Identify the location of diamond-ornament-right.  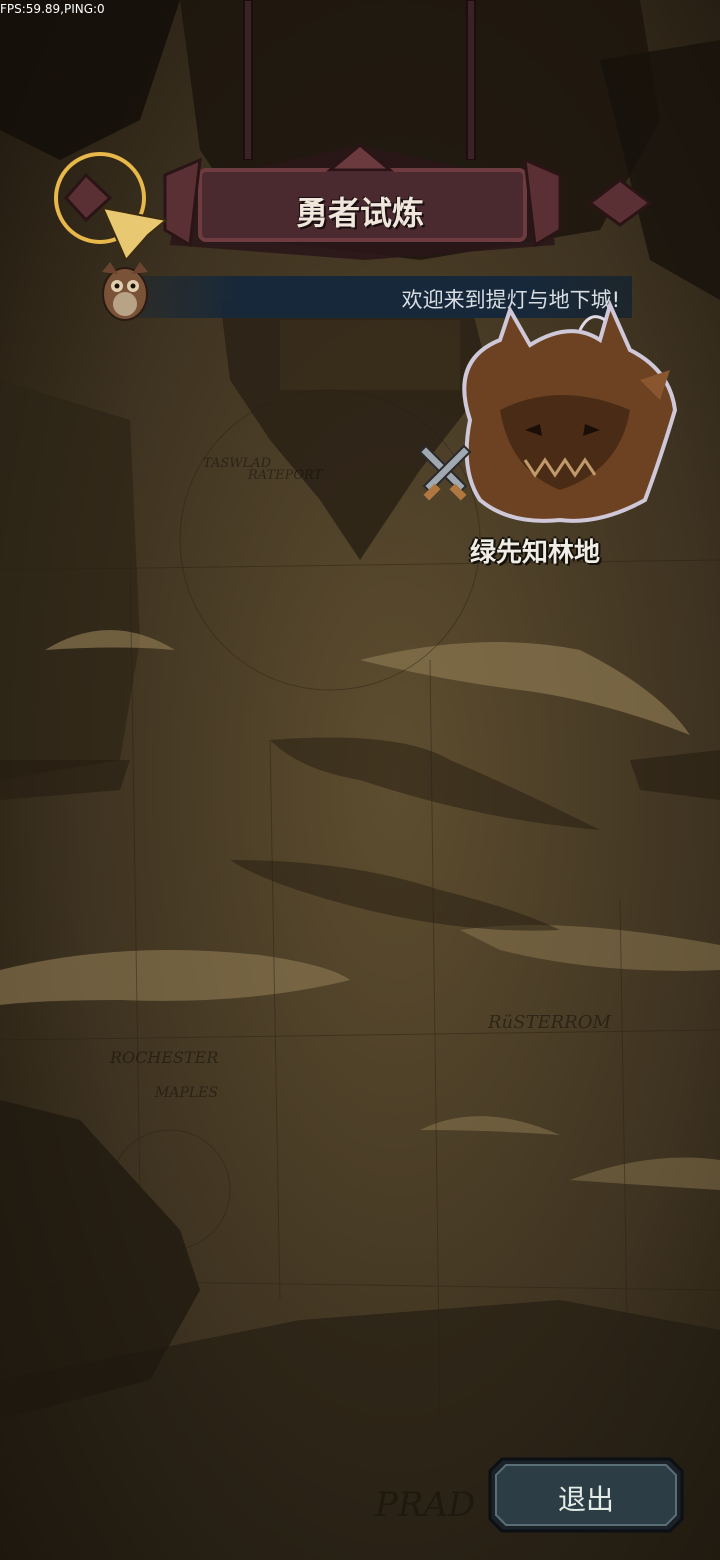
(620, 202).